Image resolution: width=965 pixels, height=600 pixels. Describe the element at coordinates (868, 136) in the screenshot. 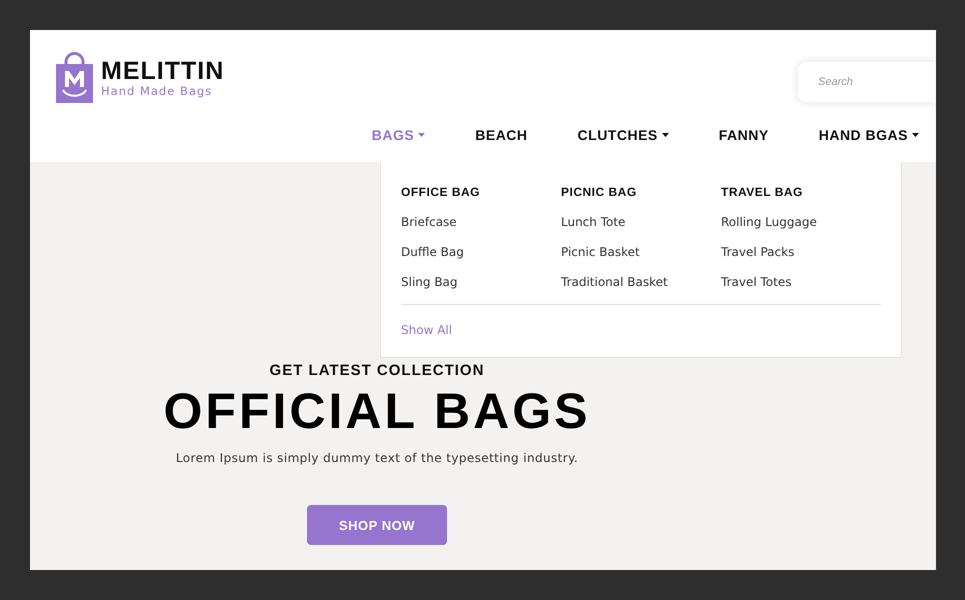

I see `nav-link: HAND BGAS` at that location.